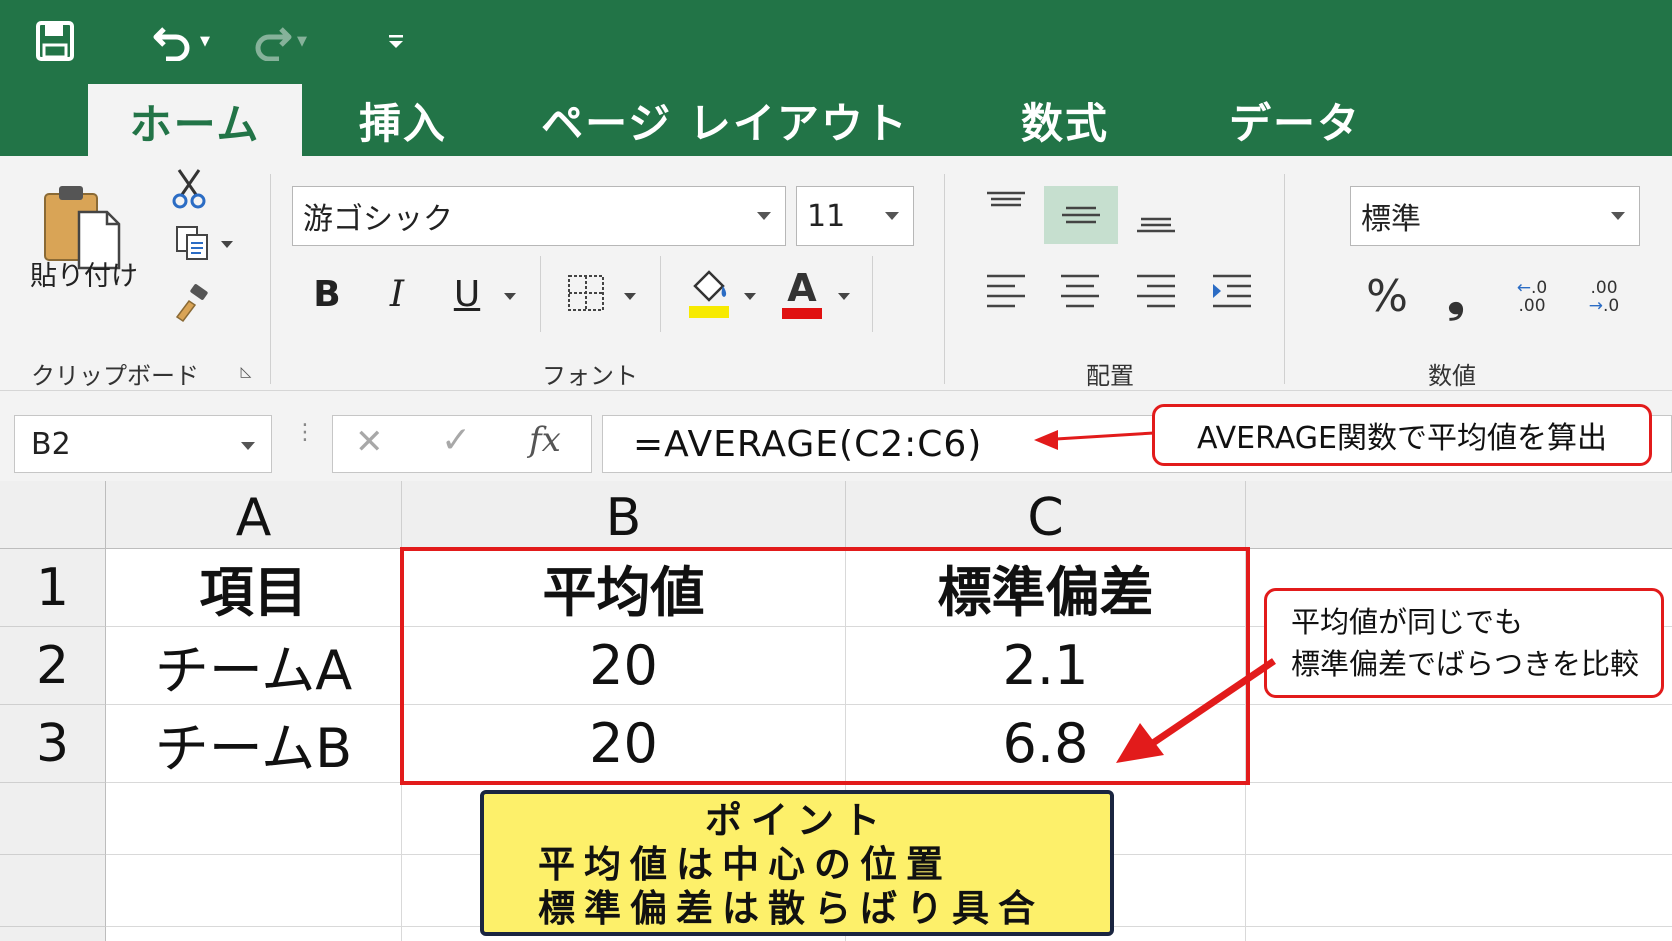  What do you see at coordinates (396, 41) in the screenshot?
I see `customize-qat-icon` at bounding box center [396, 41].